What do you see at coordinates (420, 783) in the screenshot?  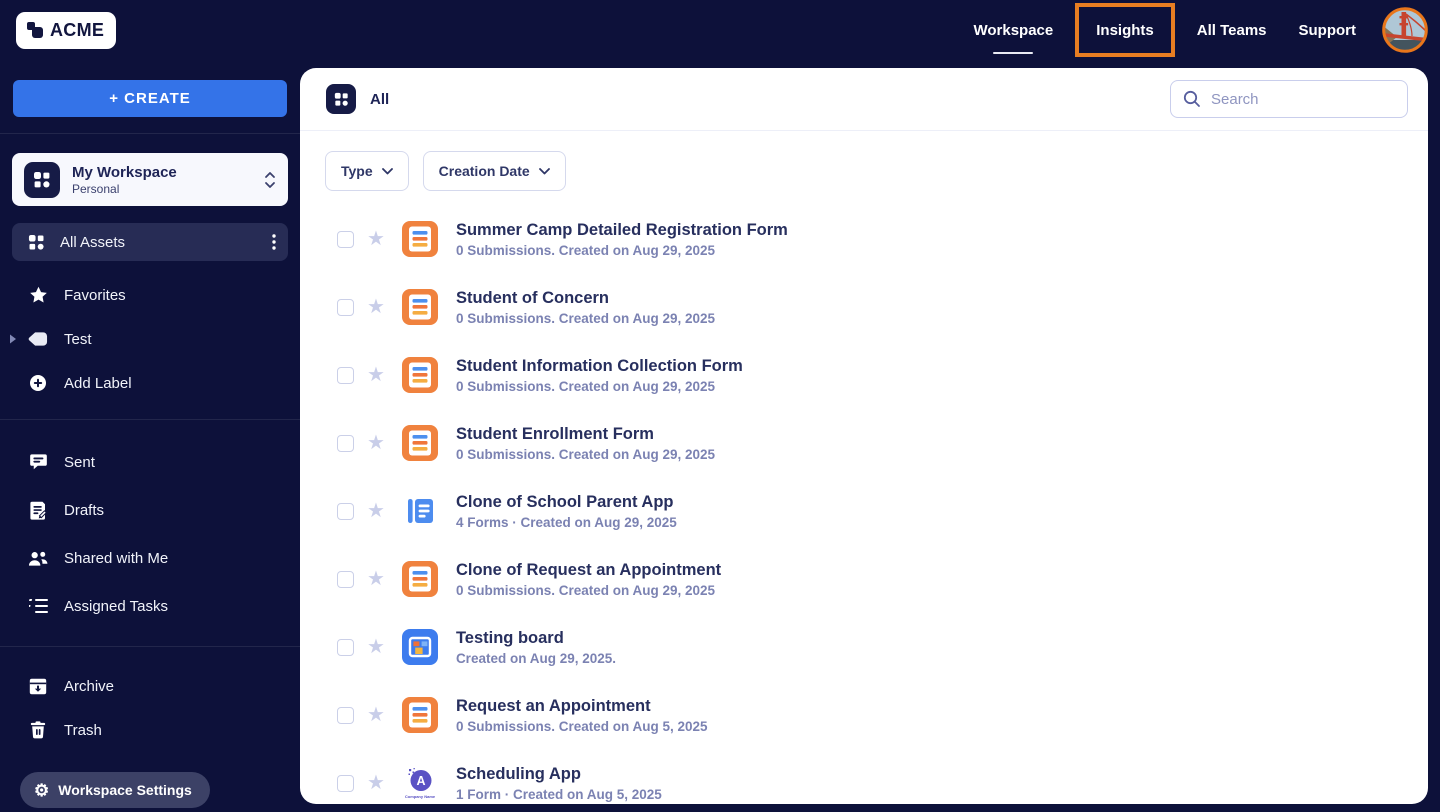 I see `custom-app-logo-icon: A Company Name` at bounding box center [420, 783].